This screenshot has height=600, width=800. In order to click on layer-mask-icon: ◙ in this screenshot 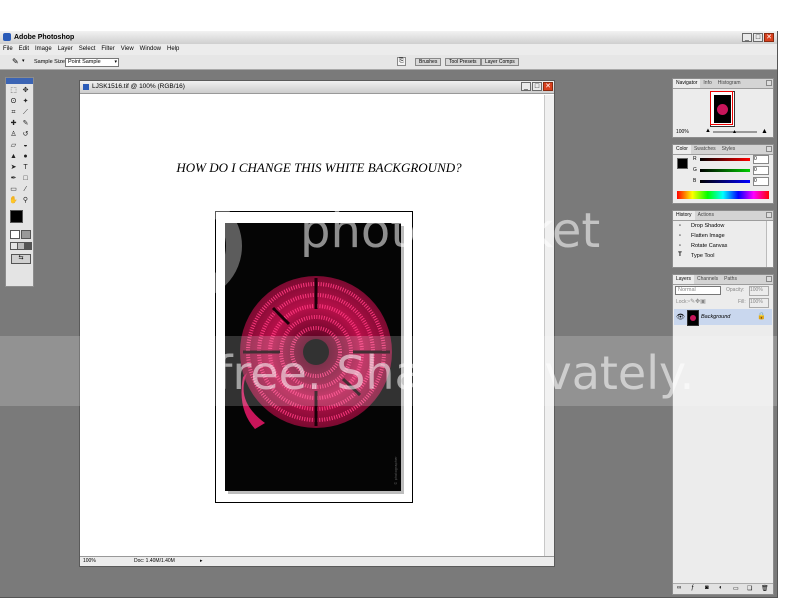, I will do `click(707, 588)`.